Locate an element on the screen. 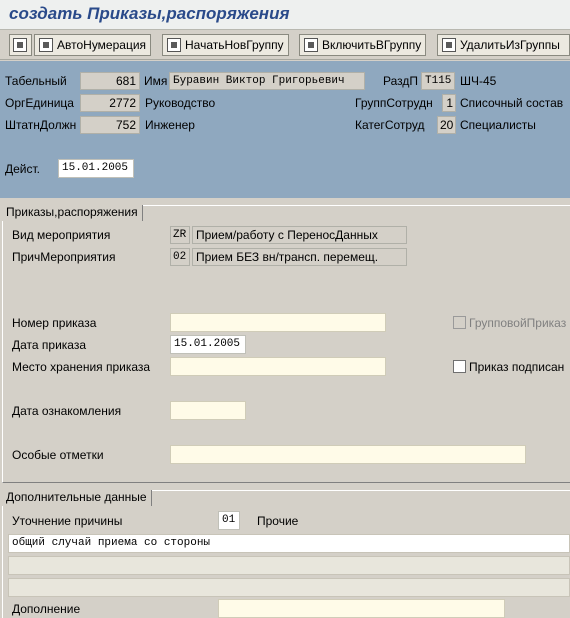 This screenshot has height=618, width=570. order-storage-input is located at coordinates (278, 366).